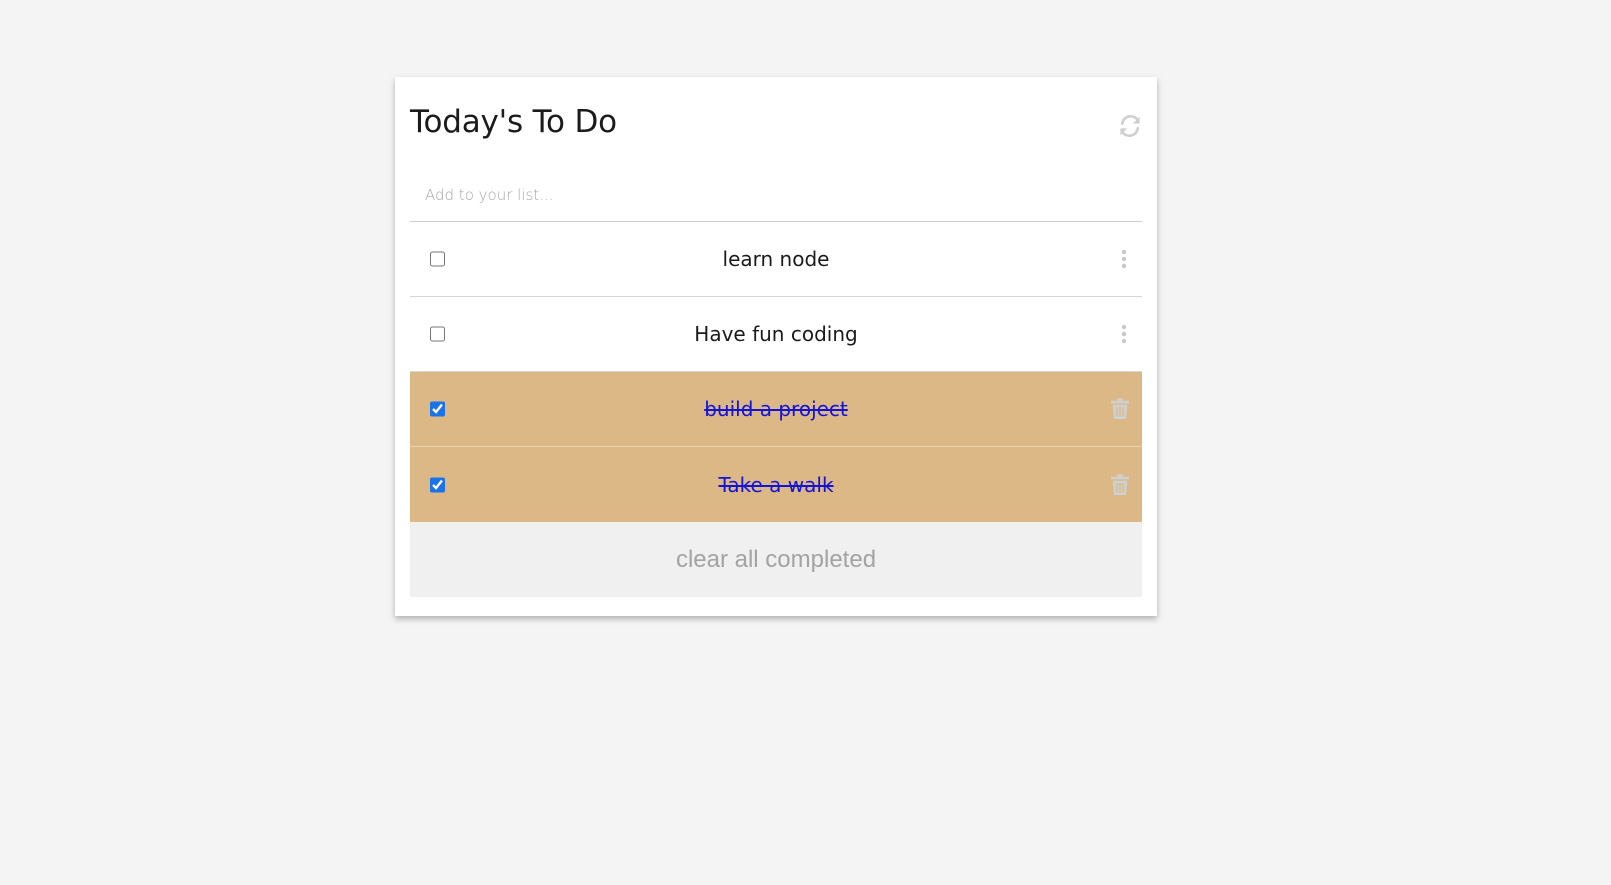 Image resolution: width=1611 pixels, height=885 pixels. I want to click on todo-text: build a project, so click(776, 409).